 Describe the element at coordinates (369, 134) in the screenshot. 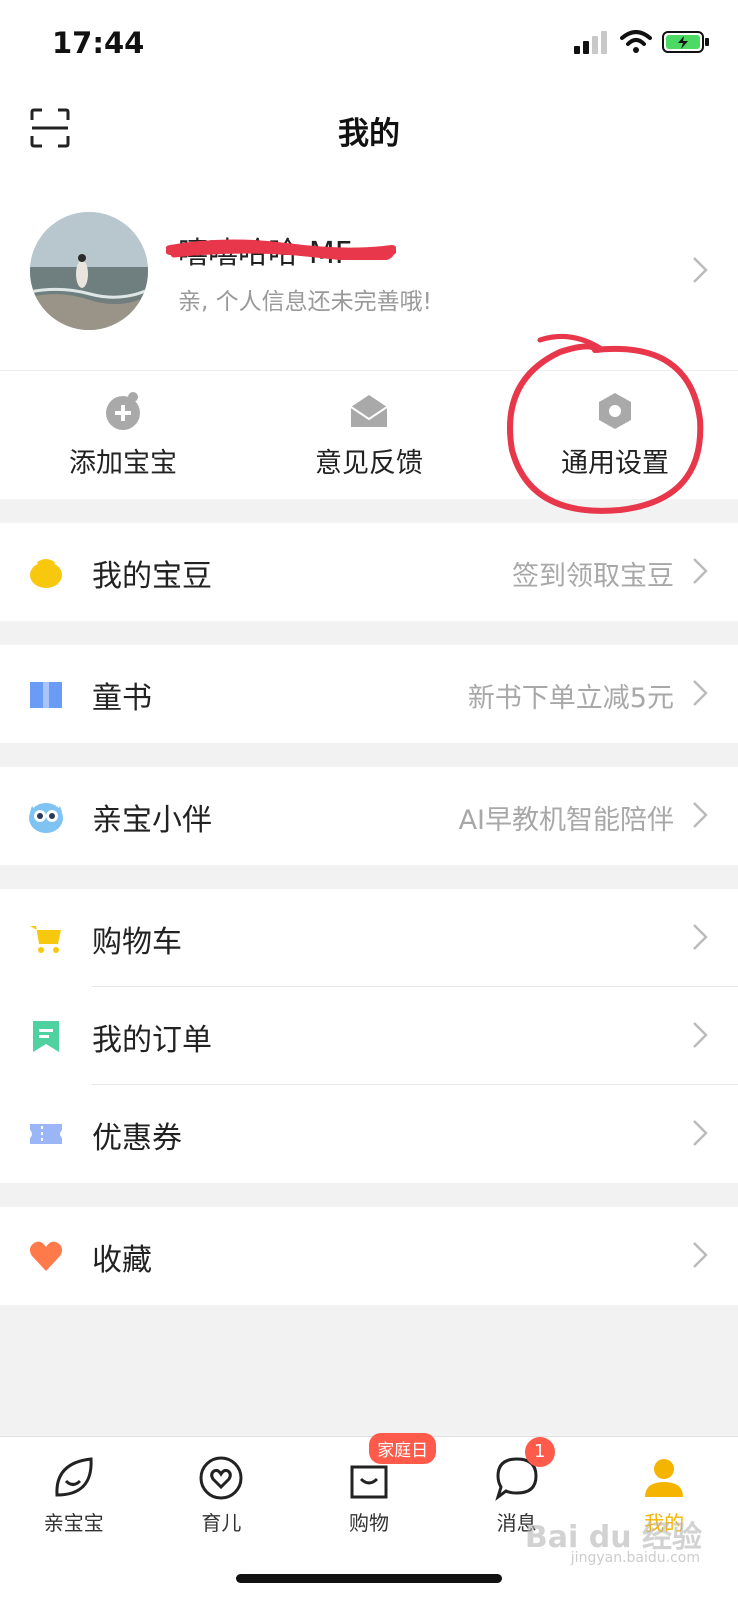

I see `page-title: 我的` at that location.